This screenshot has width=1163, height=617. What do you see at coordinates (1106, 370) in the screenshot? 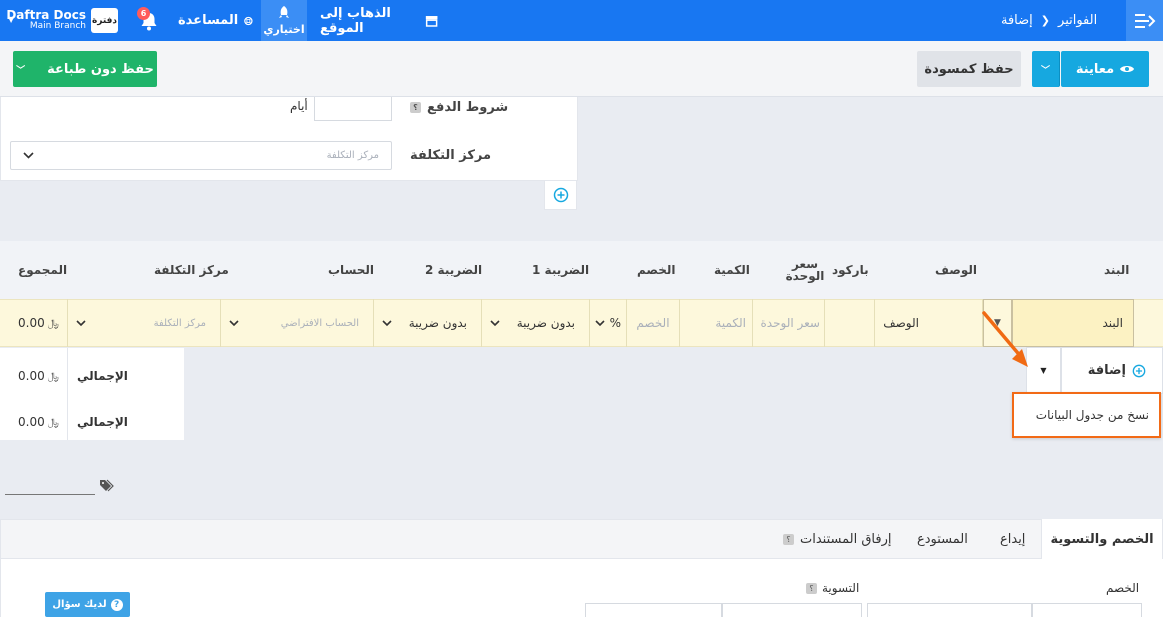
I see `add-item-label: إضافة` at bounding box center [1106, 370].